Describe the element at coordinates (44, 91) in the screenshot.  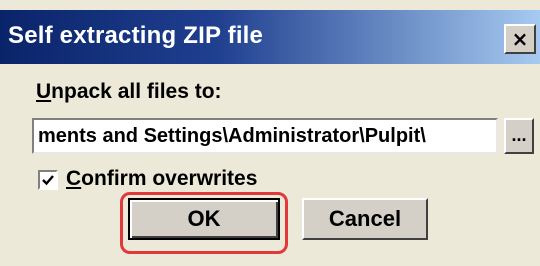
I see `unpack-label-accel: U` at that location.